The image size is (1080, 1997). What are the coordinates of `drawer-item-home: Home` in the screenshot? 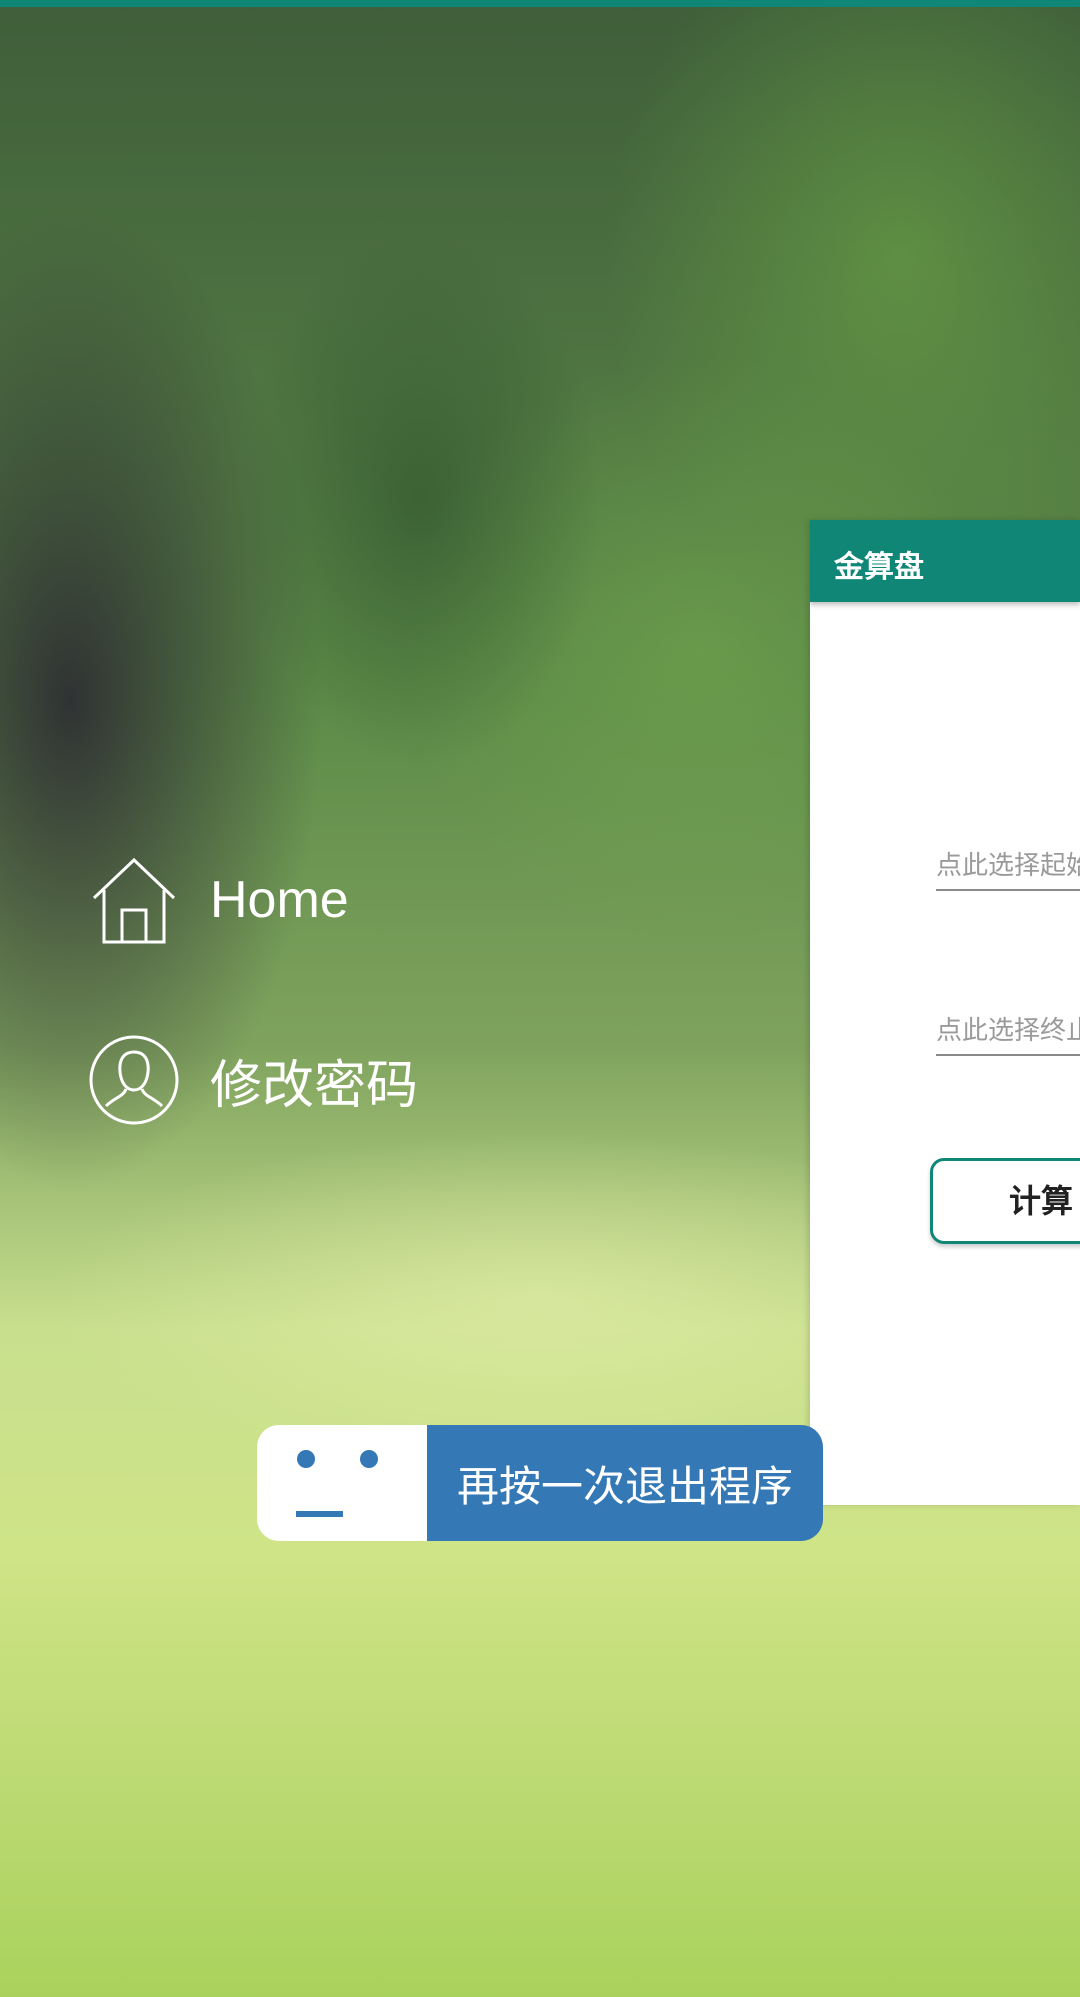 It's located at (218, 900).